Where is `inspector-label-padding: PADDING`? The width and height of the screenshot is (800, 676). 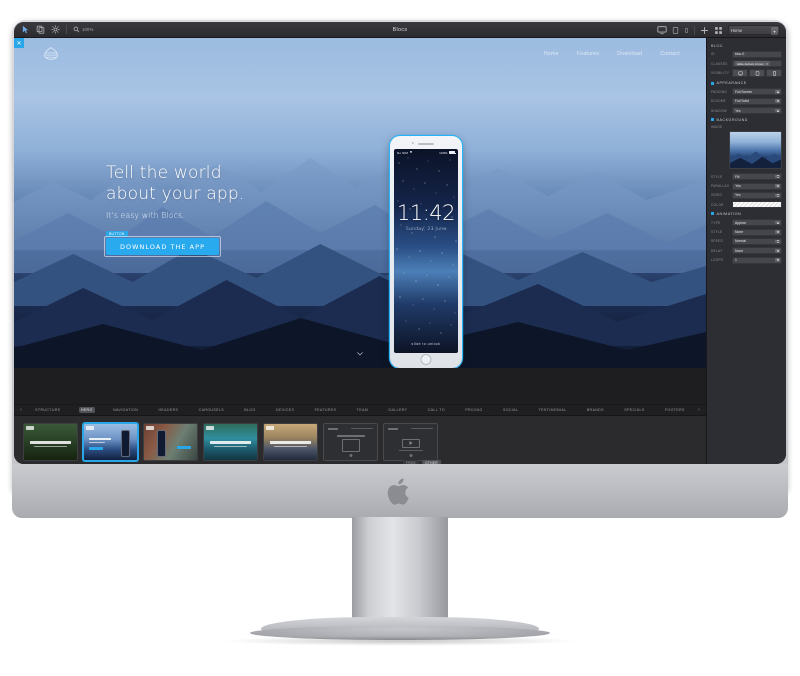 inspector-label-padding: PADDING is located at coordinates (719, 91).